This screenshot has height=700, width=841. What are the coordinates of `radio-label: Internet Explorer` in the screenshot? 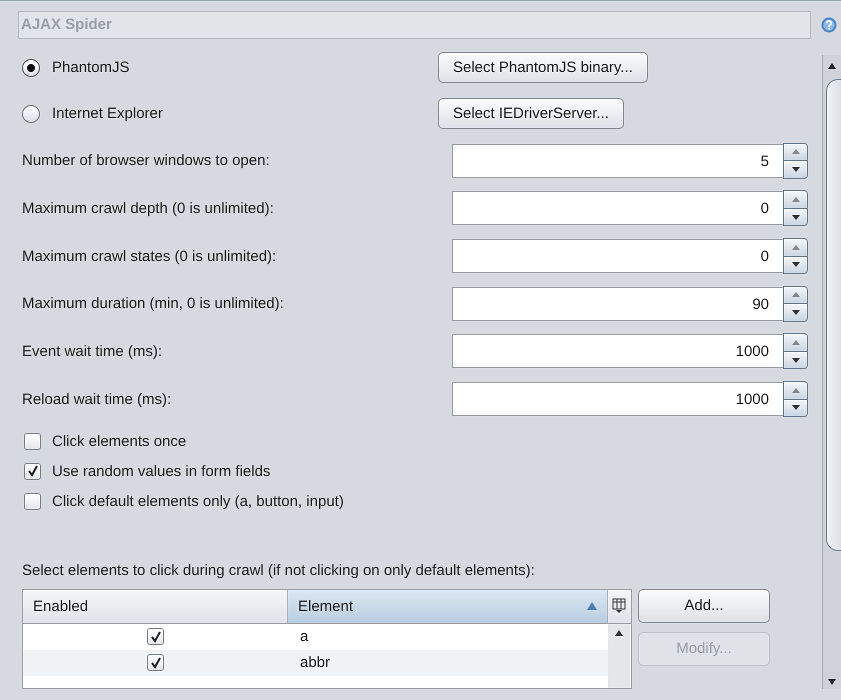 It's located at (107, 113).